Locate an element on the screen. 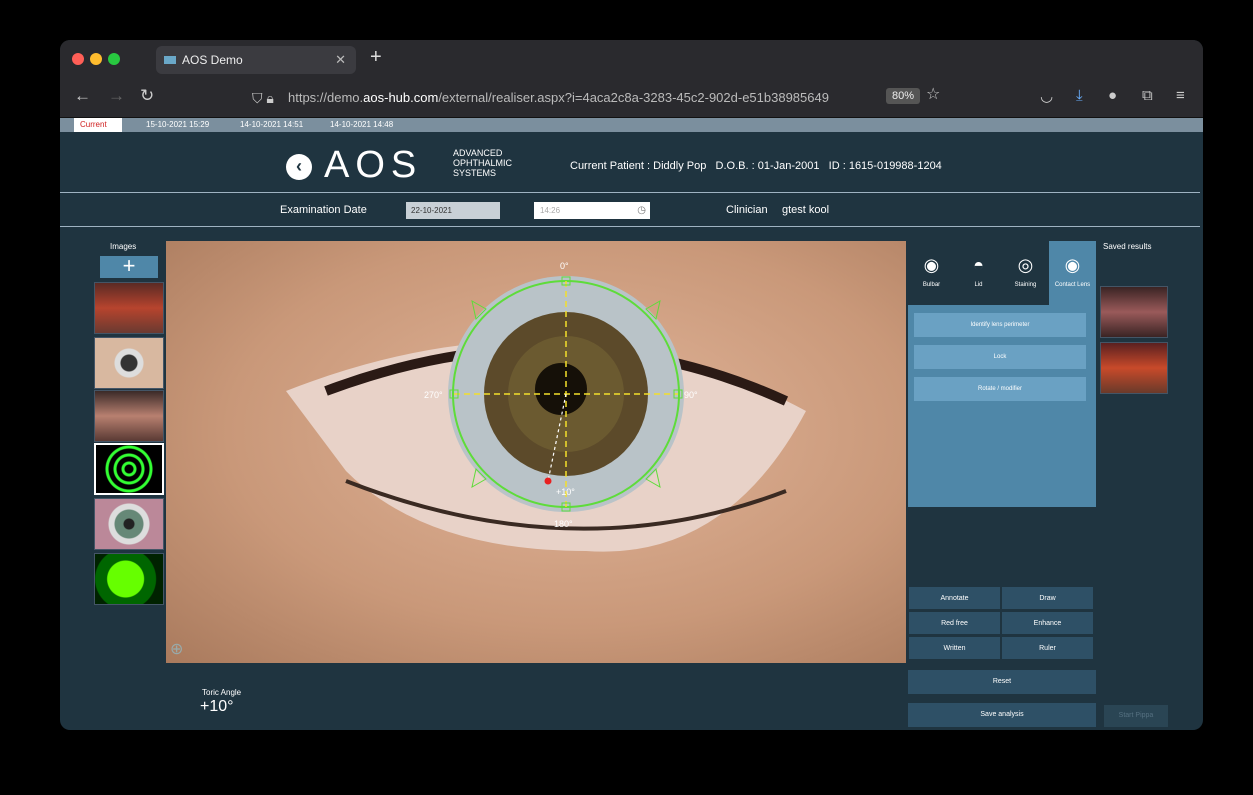 The height and width of the screenshot is (795, 1253). time-placeholder: 14:26 is located at coordinates (550, 210).